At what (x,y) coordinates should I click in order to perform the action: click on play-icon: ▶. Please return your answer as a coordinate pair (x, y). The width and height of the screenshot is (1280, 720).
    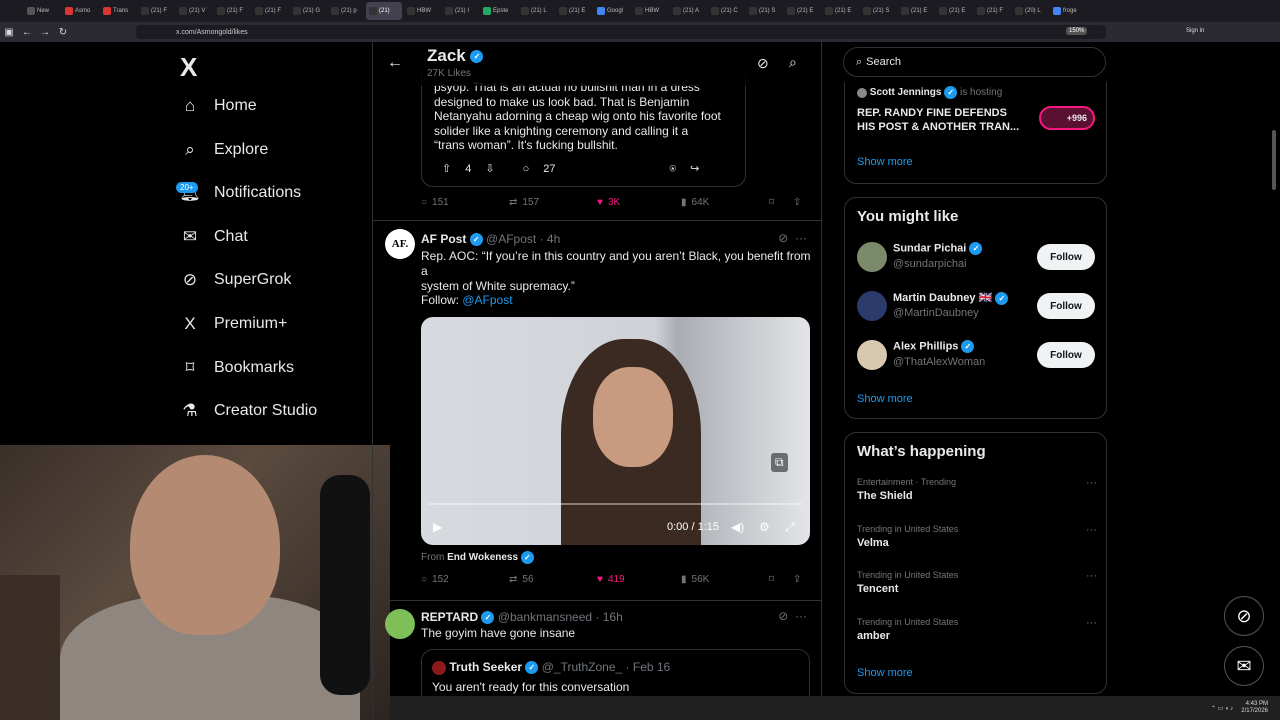
    Looking at the image, I should click on (437, 527).